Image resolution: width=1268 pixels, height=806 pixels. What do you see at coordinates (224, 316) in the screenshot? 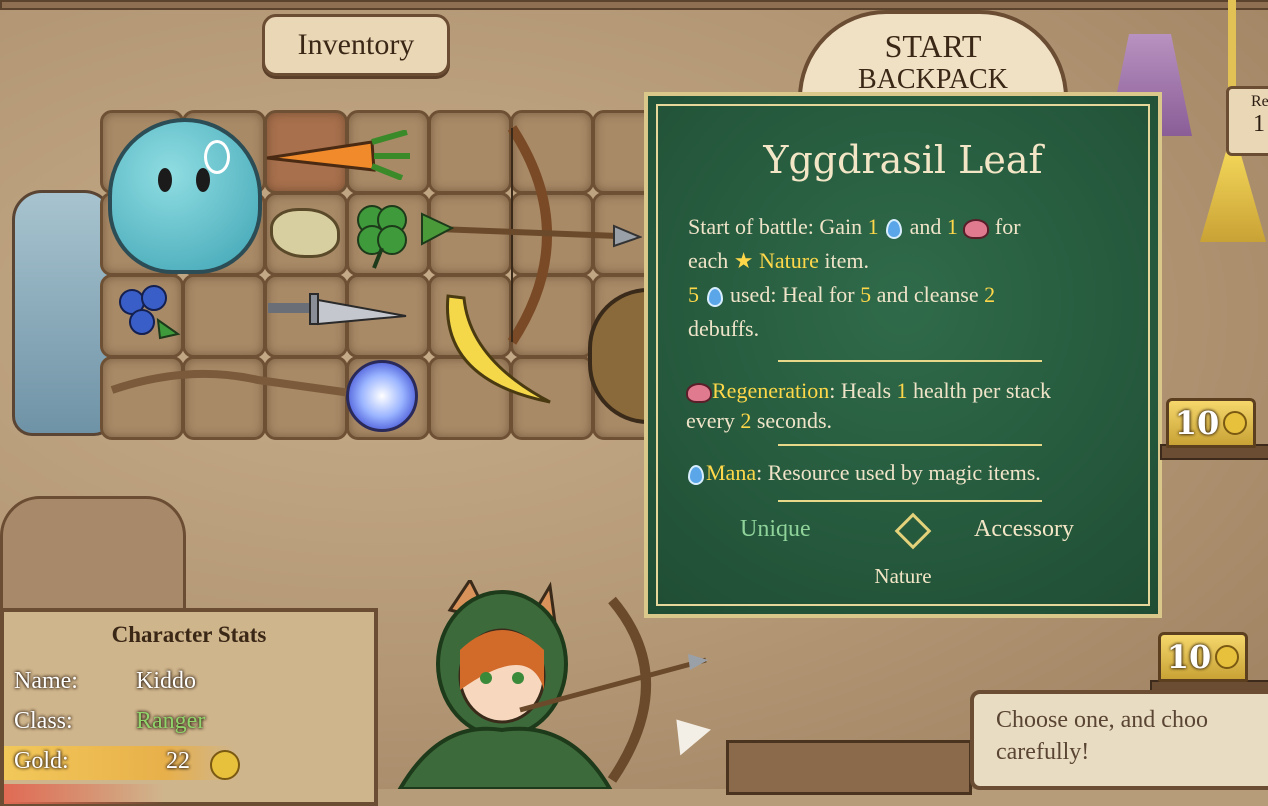
I see `grid-slot` at bounding box center [224, 316].